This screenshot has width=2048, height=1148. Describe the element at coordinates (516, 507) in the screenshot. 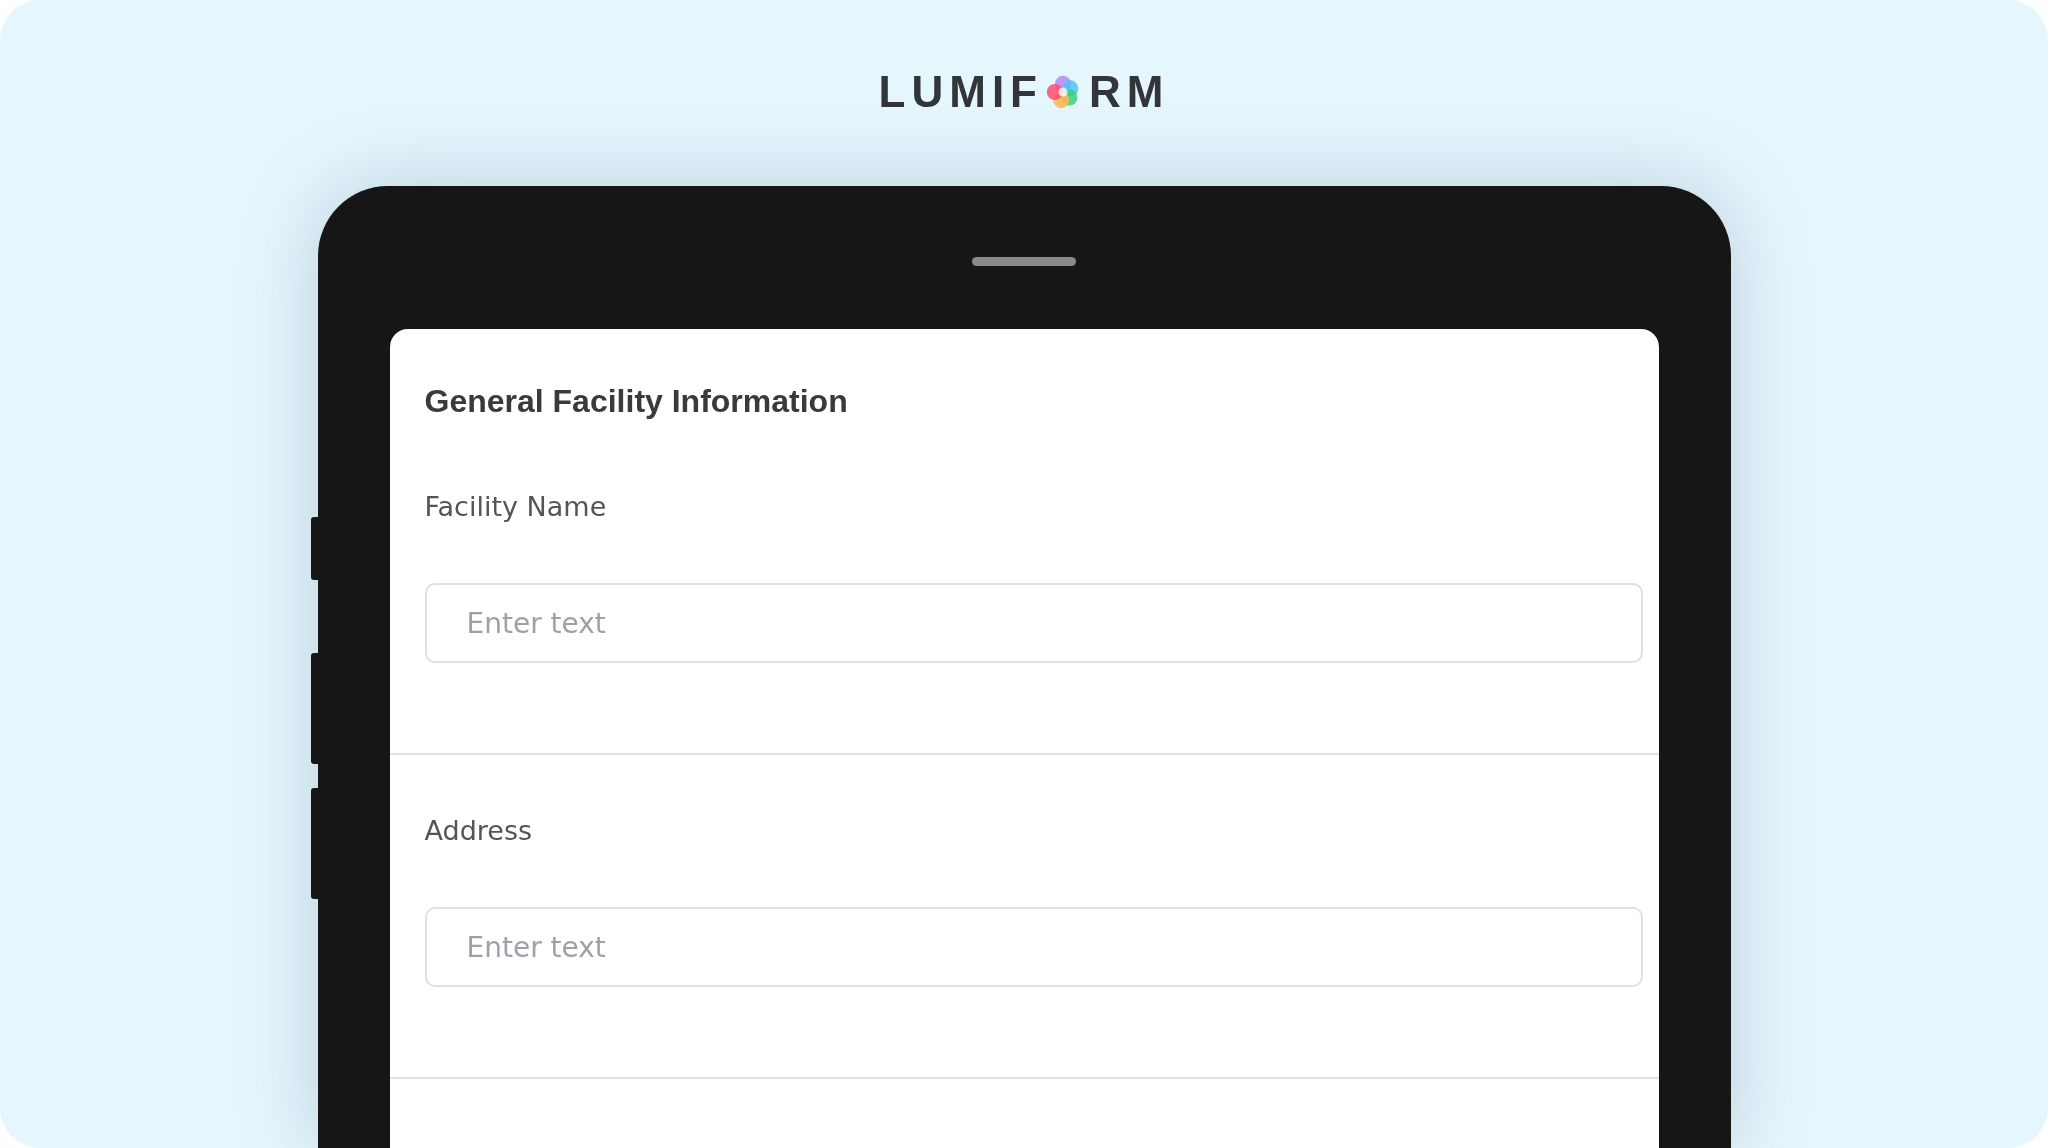

I see `field-label: Facility Name` at that location.